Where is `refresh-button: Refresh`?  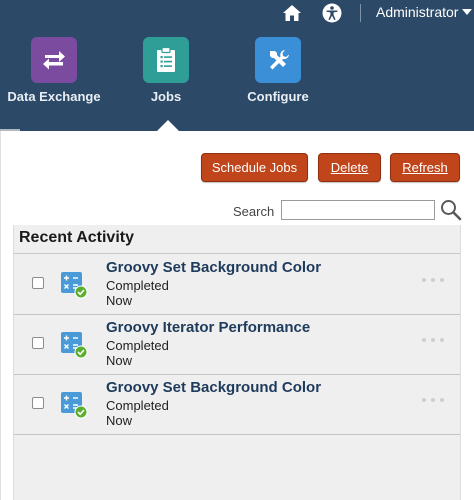
refresh-button: Refresh is located at coordinates (425, 167).